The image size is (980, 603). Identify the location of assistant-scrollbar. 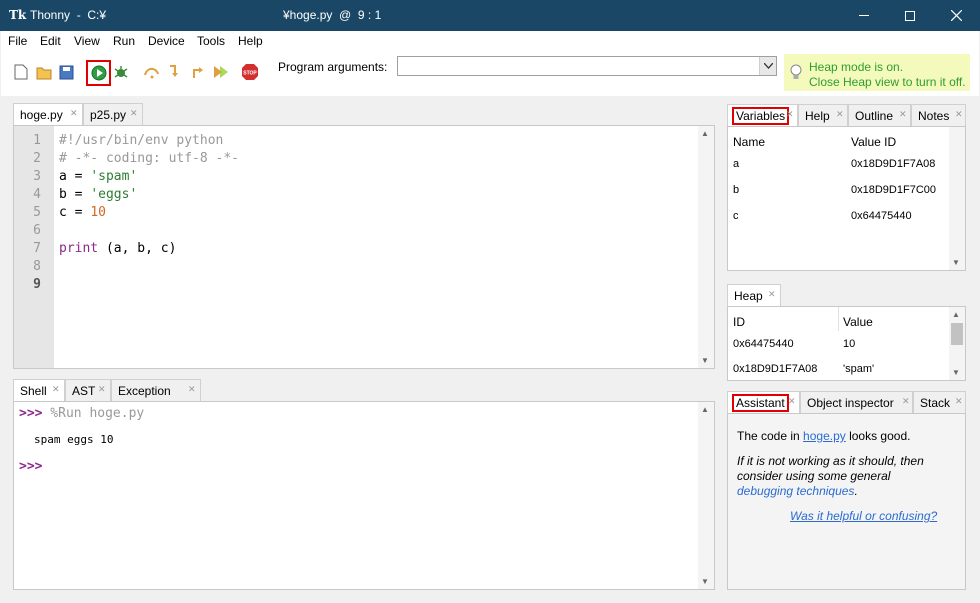
(957, 501).